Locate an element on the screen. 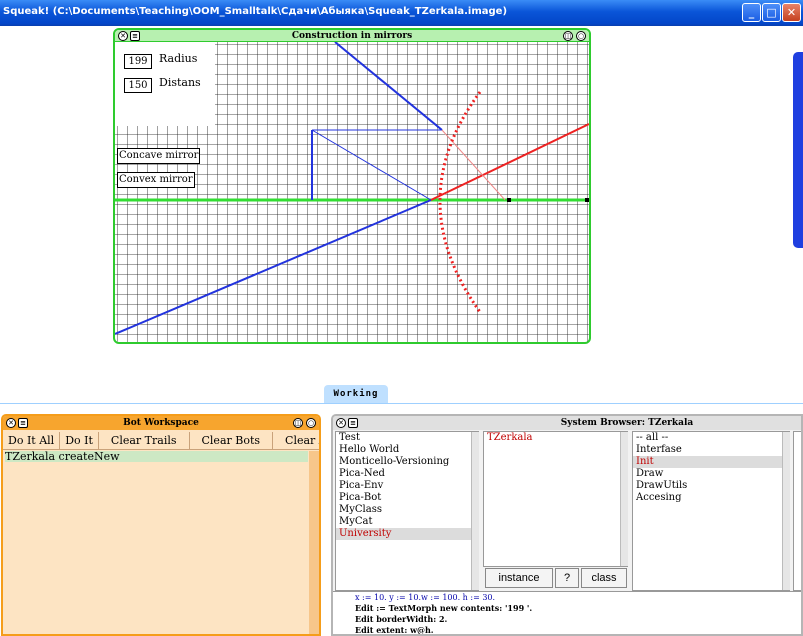 Image resolution: width=803 pixels, height=636 pixels. protocol-item: DrawUtils is located at coordinates (711, 486).